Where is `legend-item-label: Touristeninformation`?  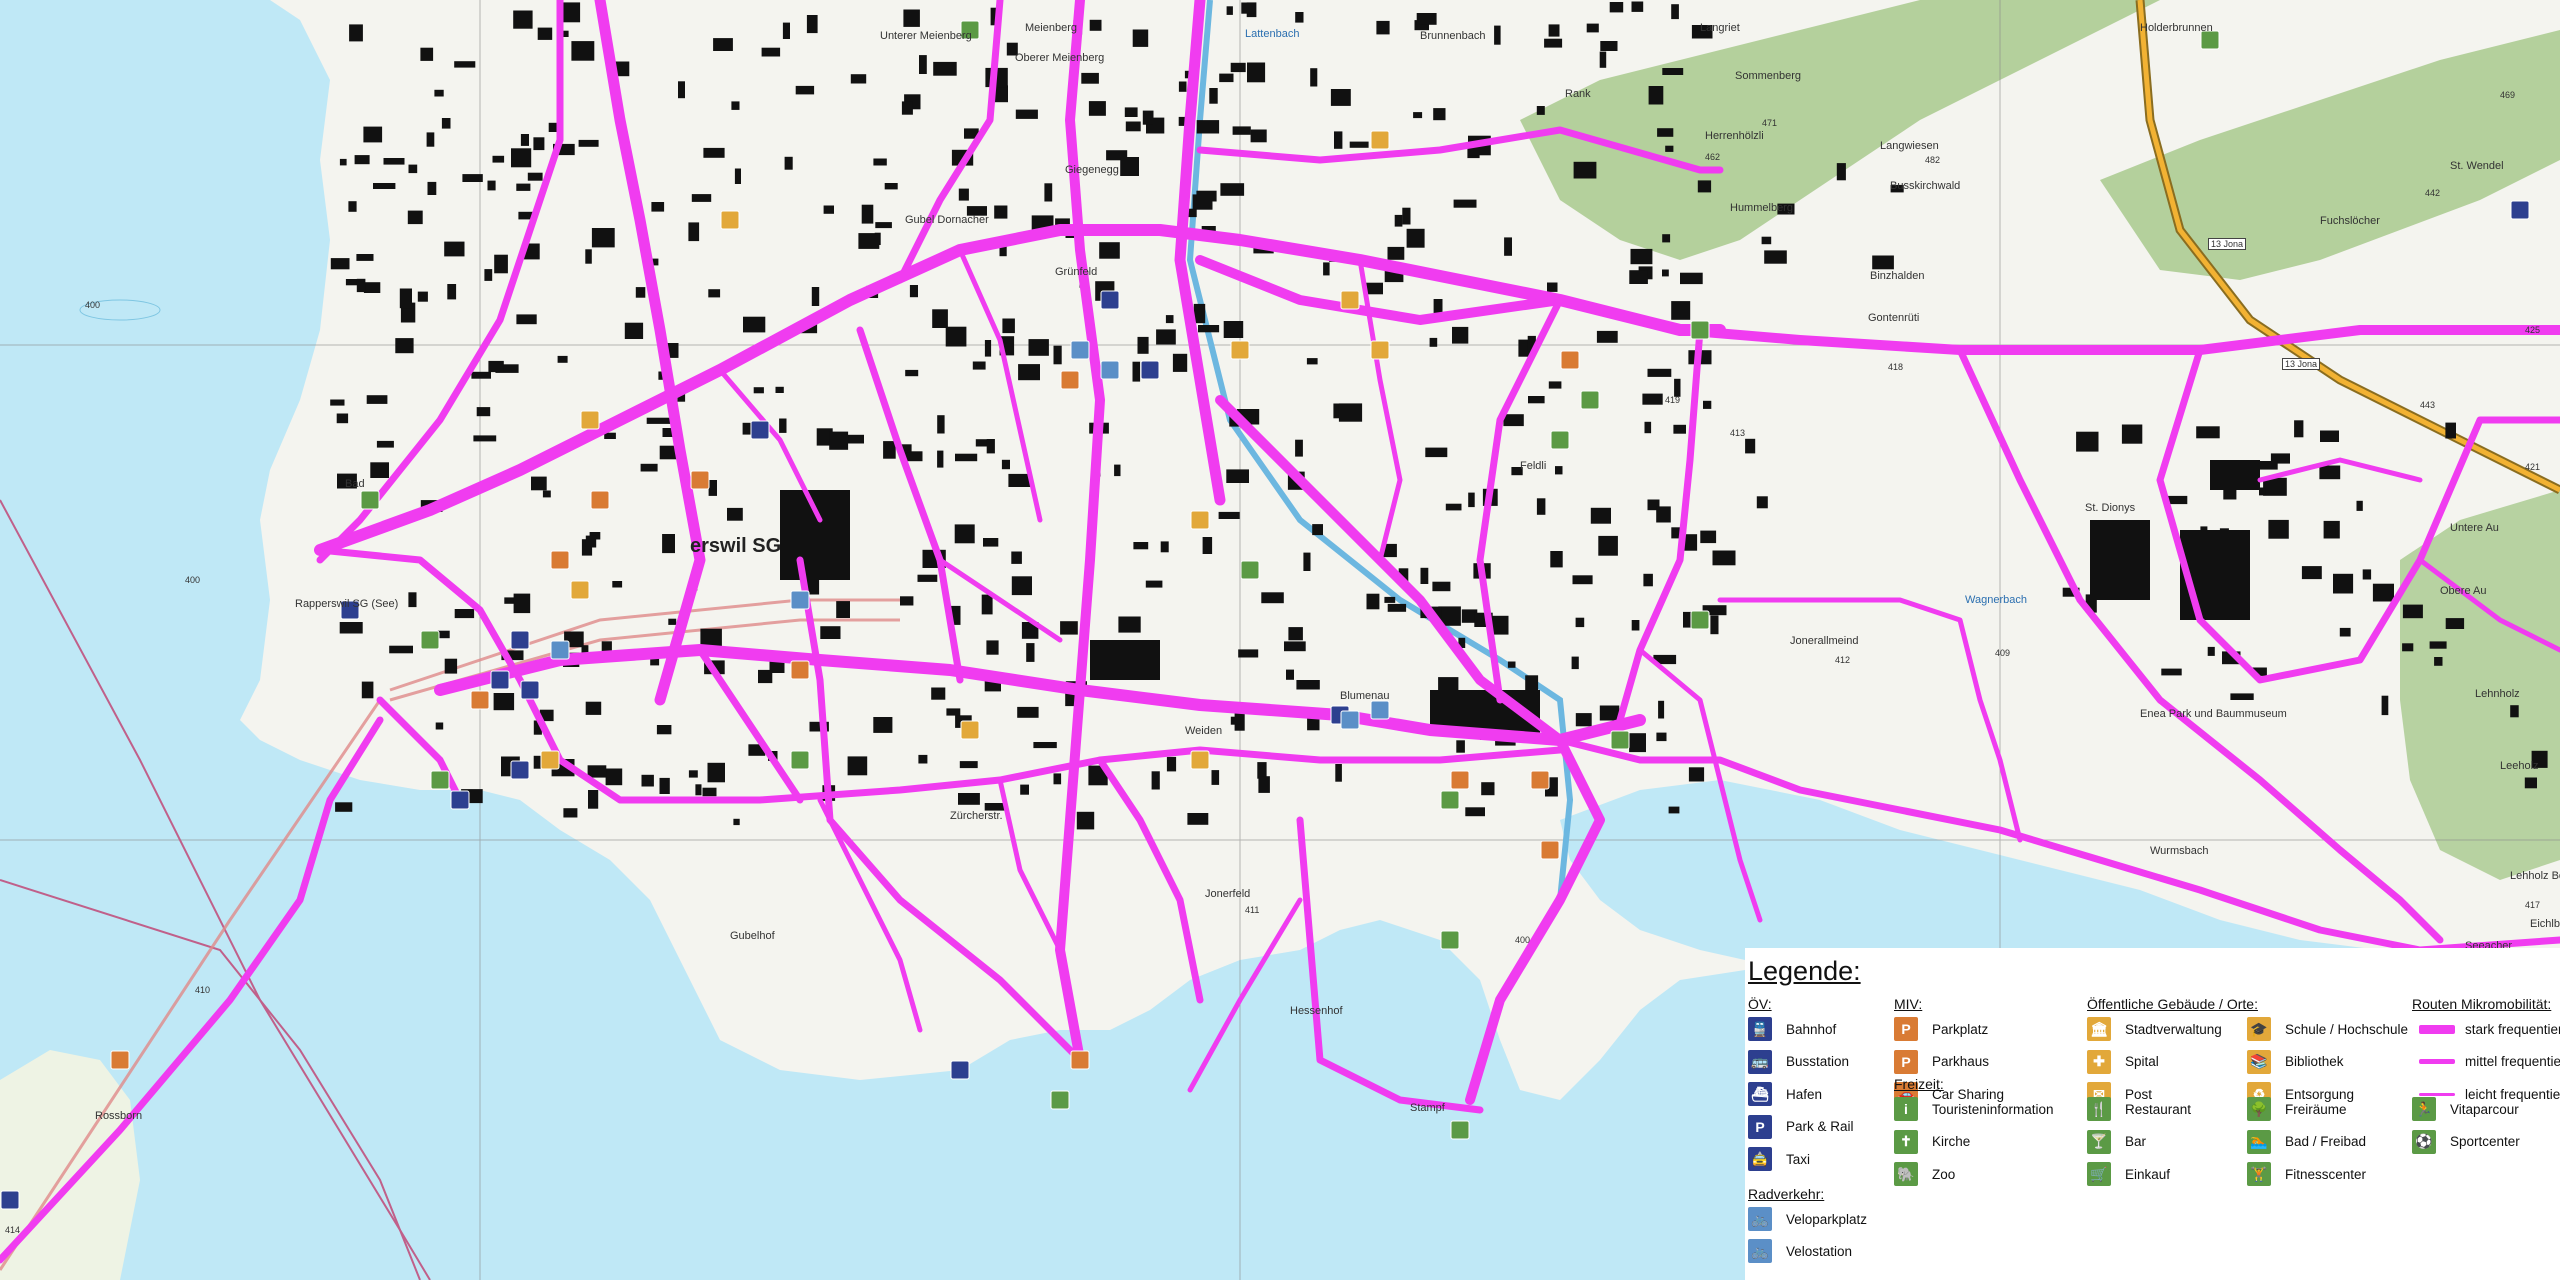
legend-item-label: Touristeninformation is located at coordinates (1993, 1109).